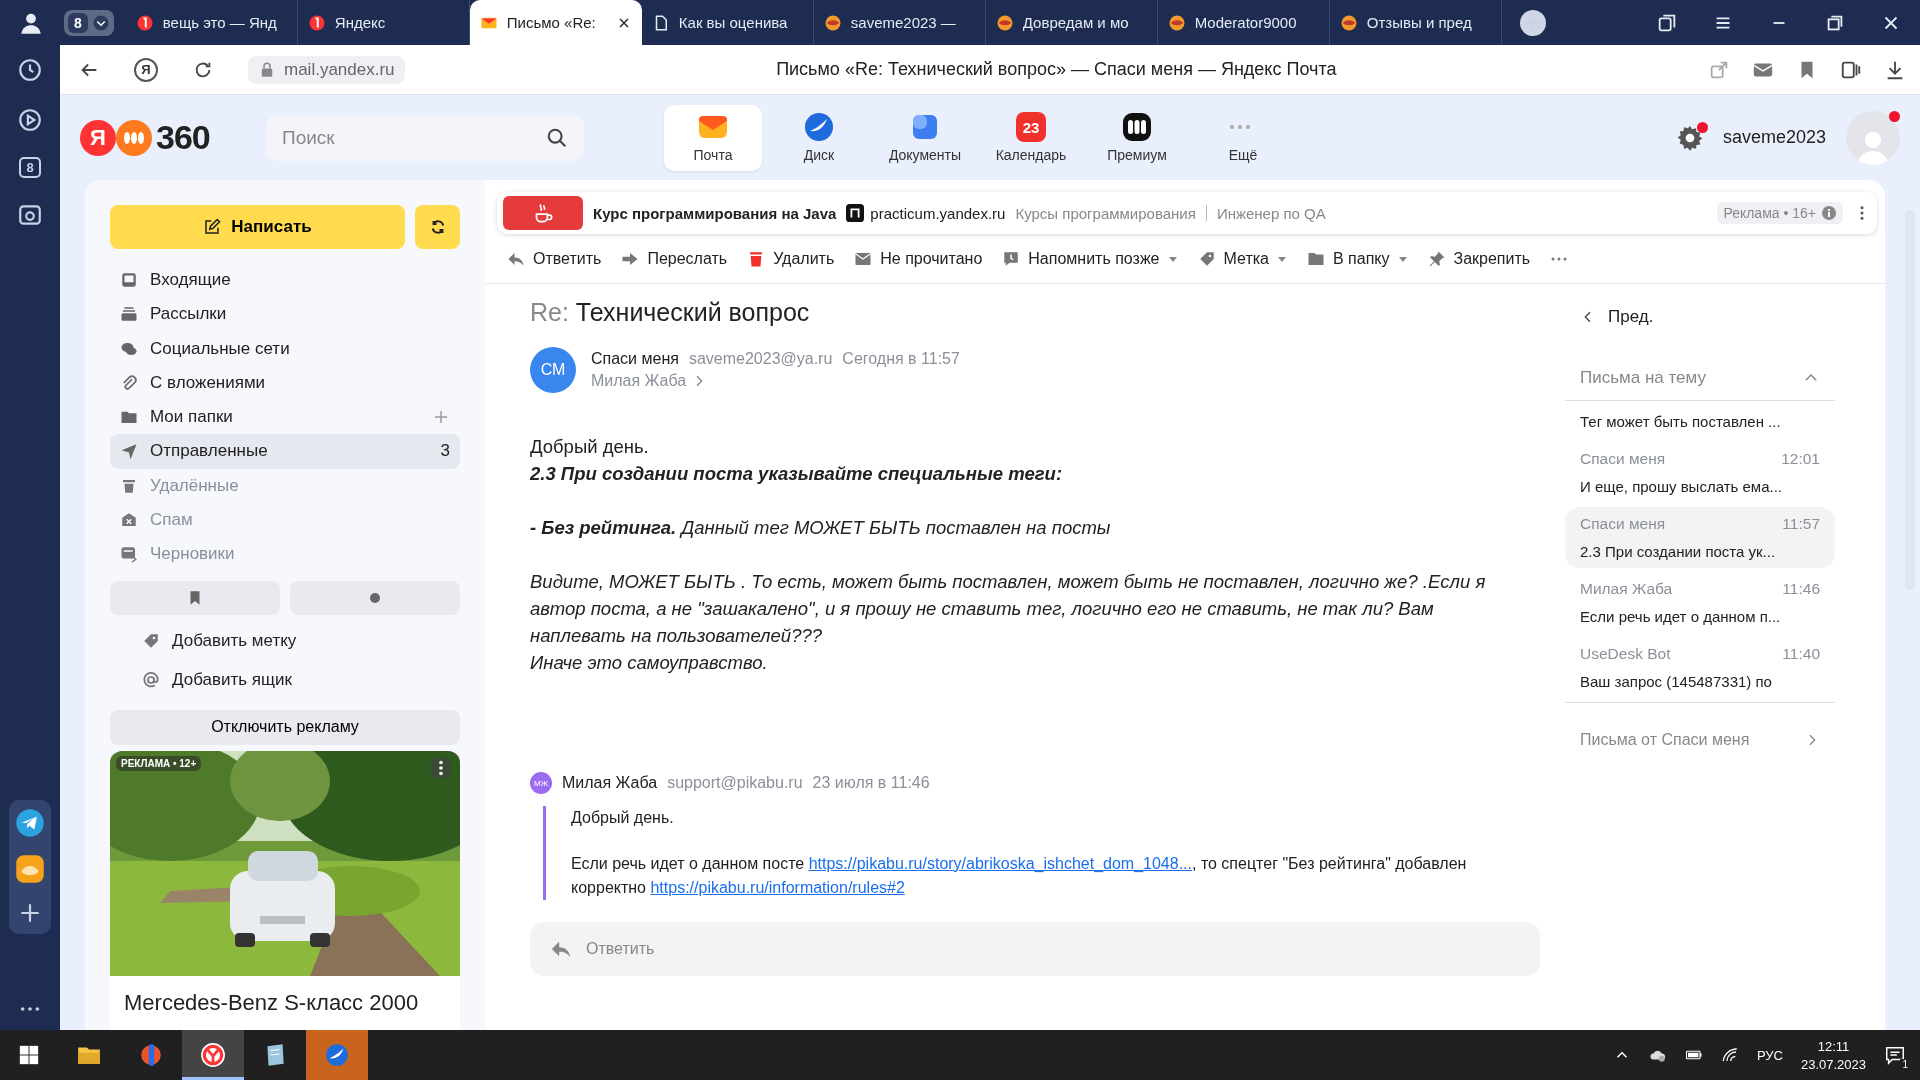  What do you see at coordinates (1665, 740) in the screenshot?
I see `sender-link: Письма от Спаси меня` at bounding box center [1665, 740].